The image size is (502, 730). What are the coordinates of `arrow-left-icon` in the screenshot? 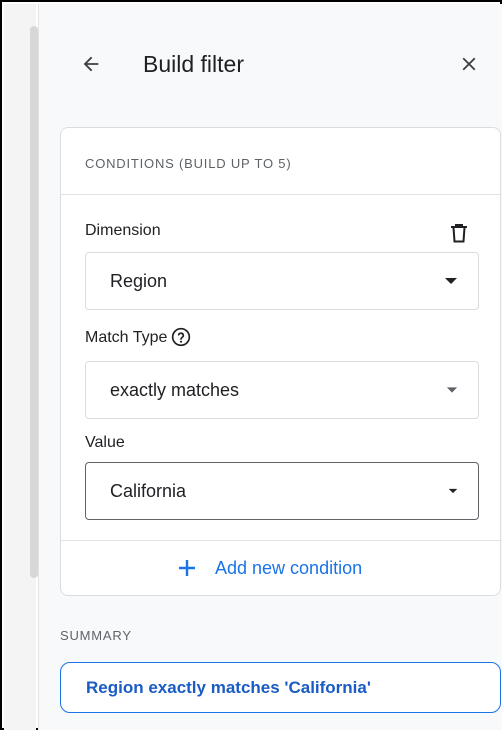 It's located at (91, 64).